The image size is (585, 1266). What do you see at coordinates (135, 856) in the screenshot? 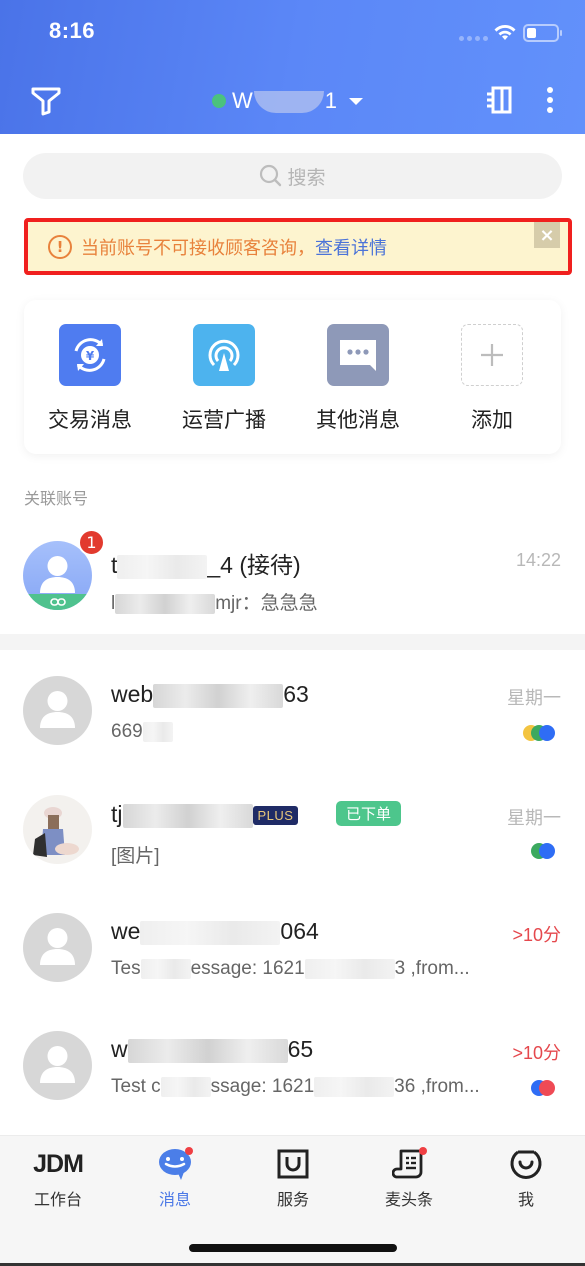
I see `conversation-preview: [图片]` at bounding box center [135, 856].